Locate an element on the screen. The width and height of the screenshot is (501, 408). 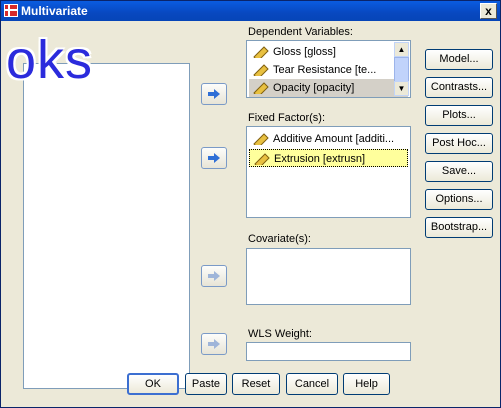
paste-button: Paste is located at coordinates (206, 384).